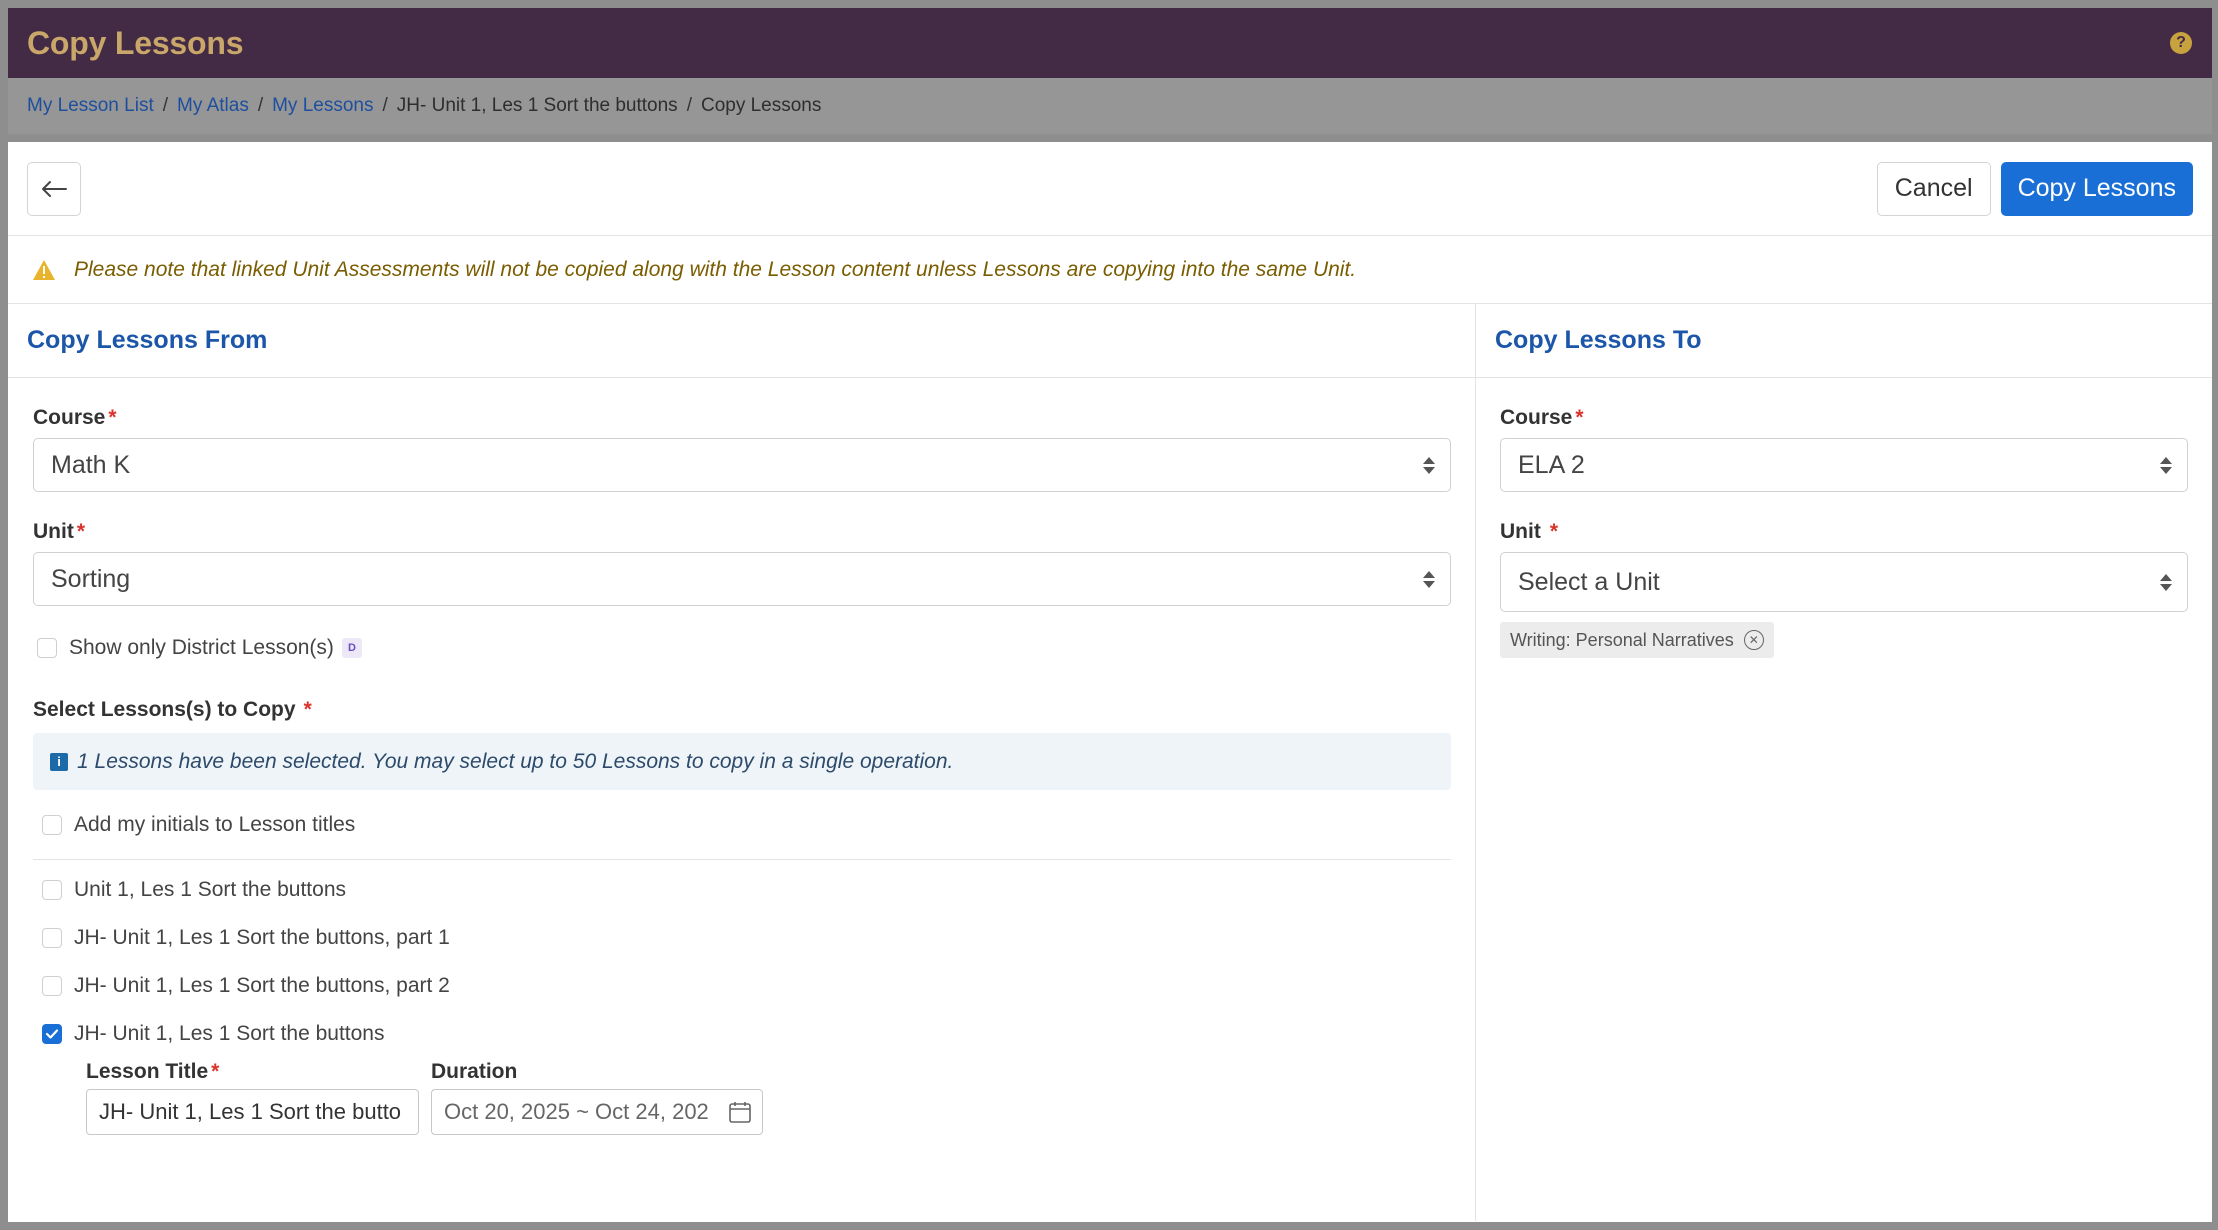 Image resolution: width=2218 pixels, height=1230 pixels. I want to click on breadcrumb-my-lessons: My Lessons, so click(322, 106).